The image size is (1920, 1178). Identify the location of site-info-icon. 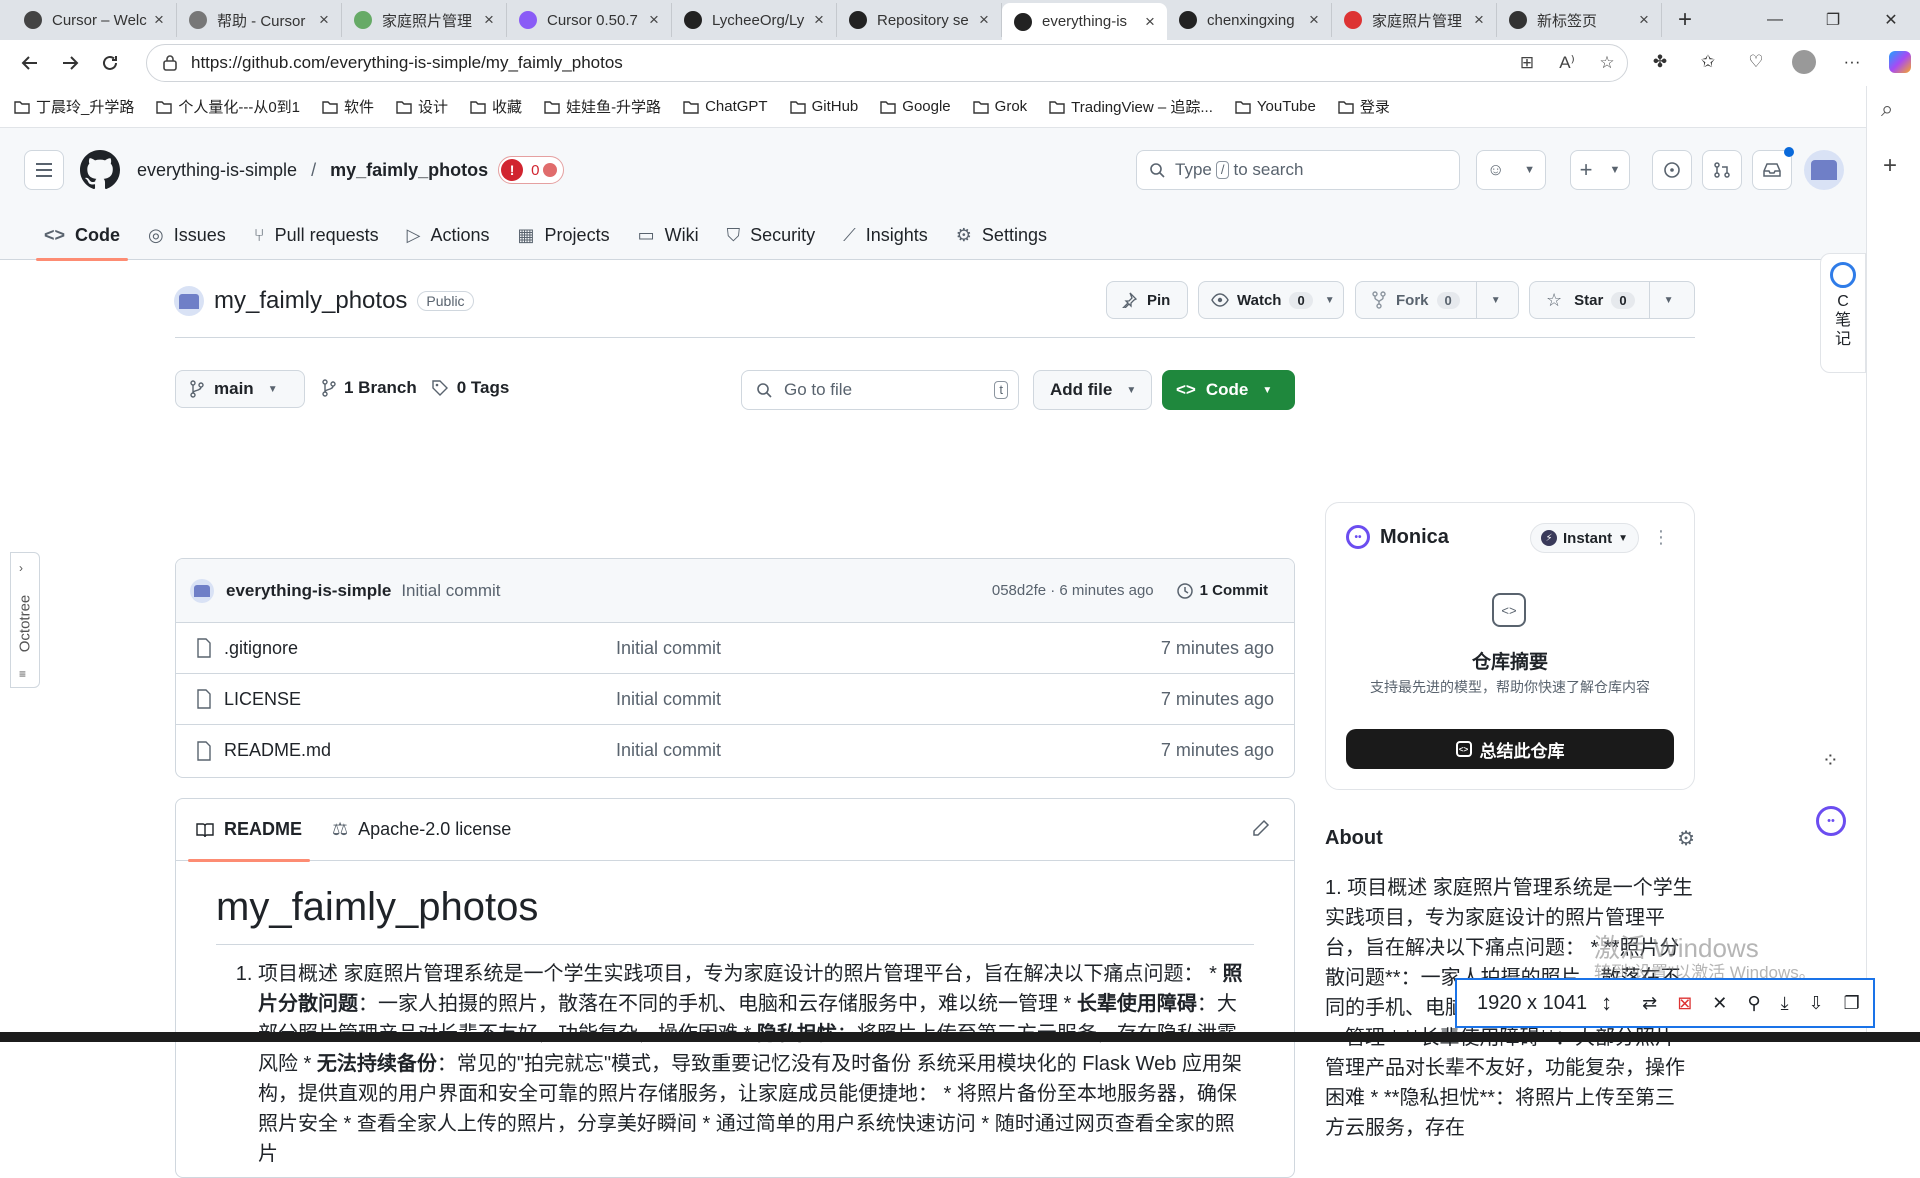
(170, 63).